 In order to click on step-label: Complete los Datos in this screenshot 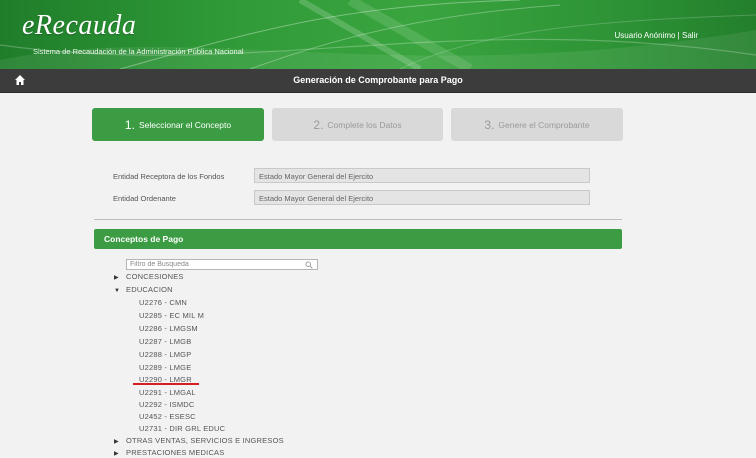, I will do `click(364, 124)`.